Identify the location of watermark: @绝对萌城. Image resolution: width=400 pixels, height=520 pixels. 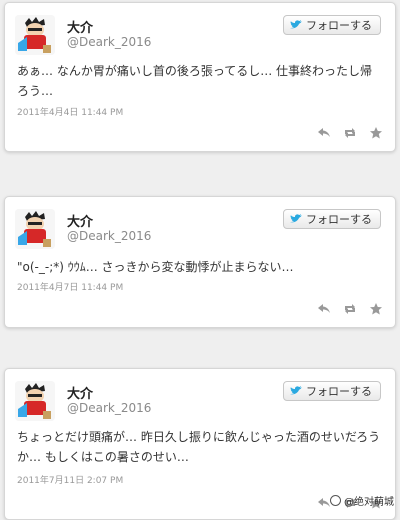
(362, 500).